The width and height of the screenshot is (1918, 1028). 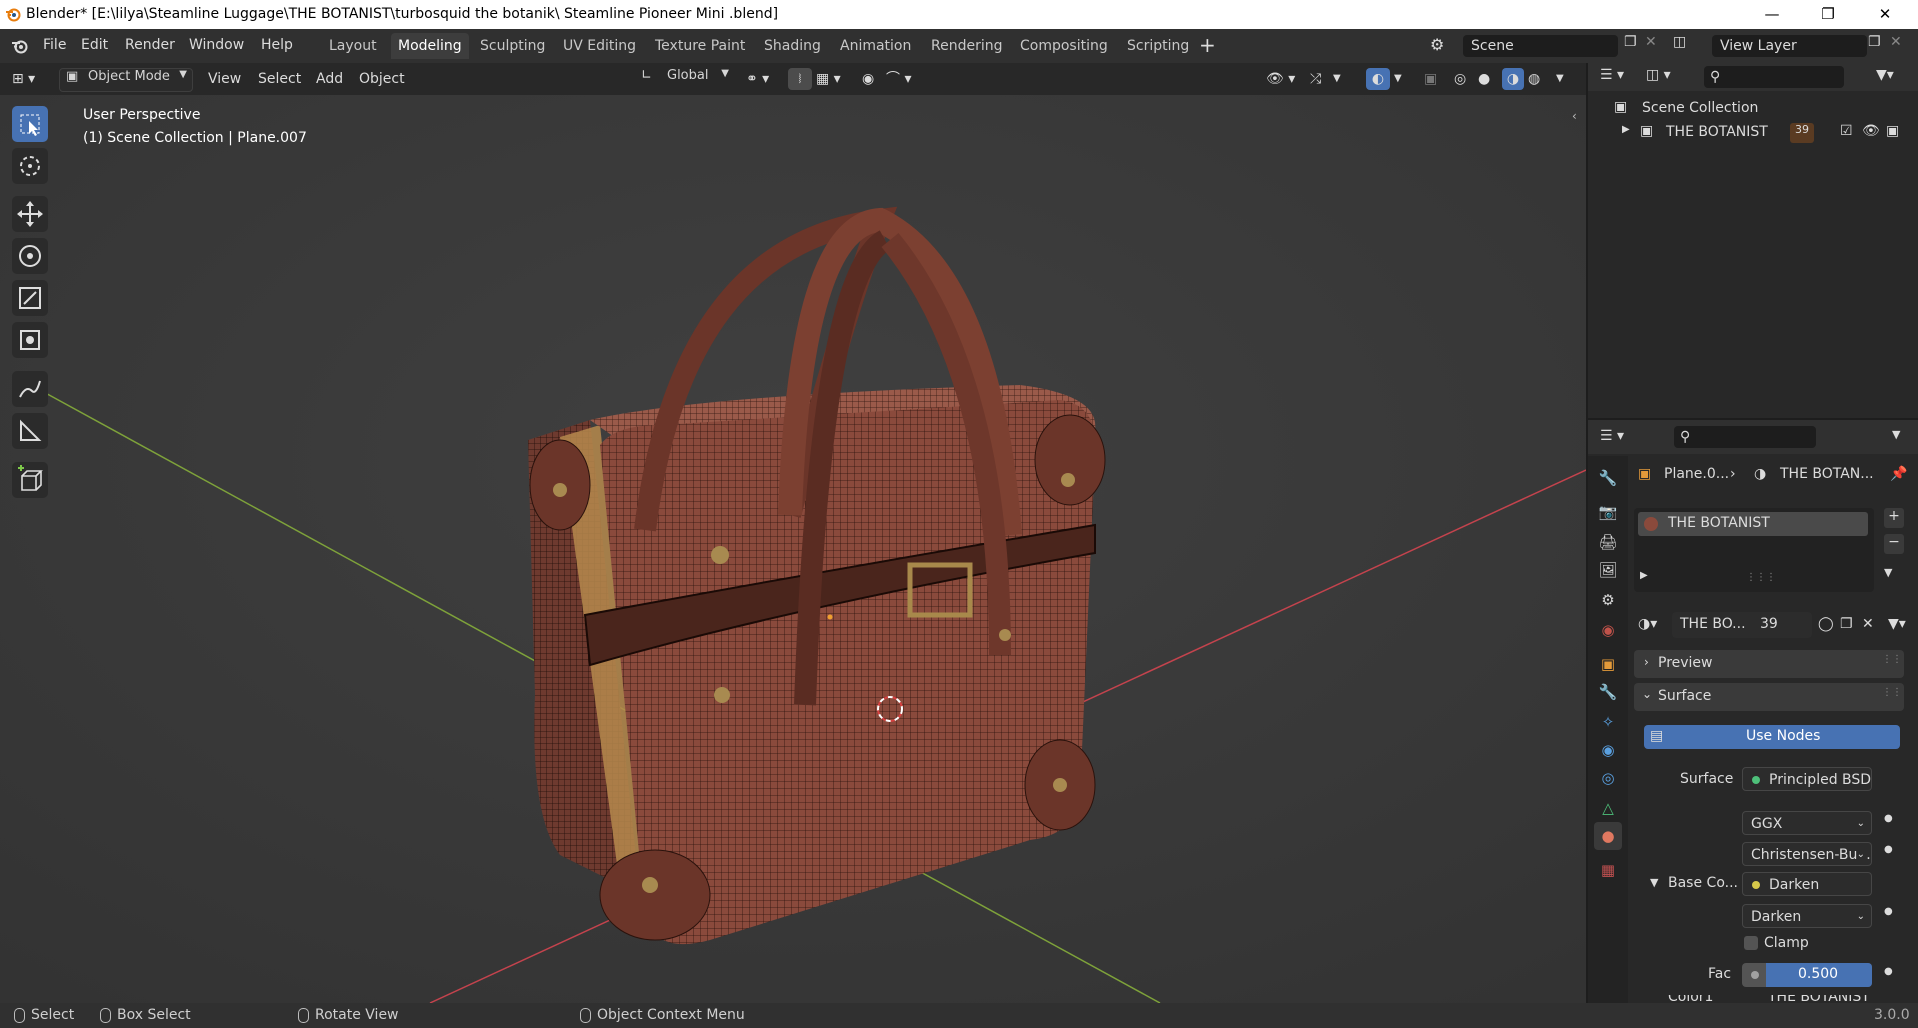 I want to click on distribution-dropdown: GGX ⌄, so click(x=1807, y=823).